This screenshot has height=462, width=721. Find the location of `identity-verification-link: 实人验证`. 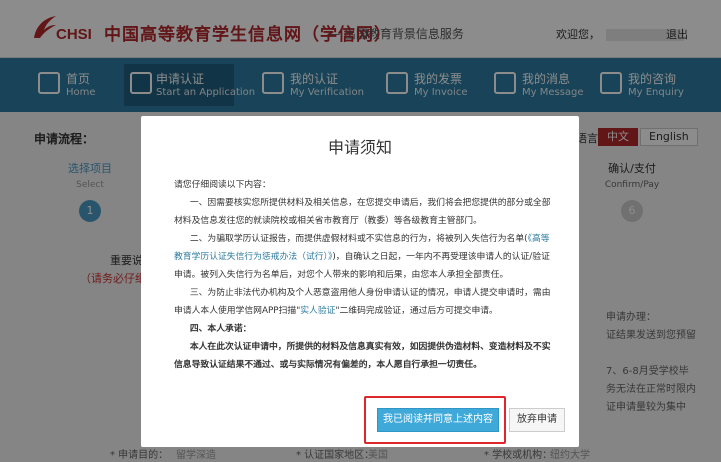

identity-verification-link: 实人验证 is located at coordinates (317, 311).